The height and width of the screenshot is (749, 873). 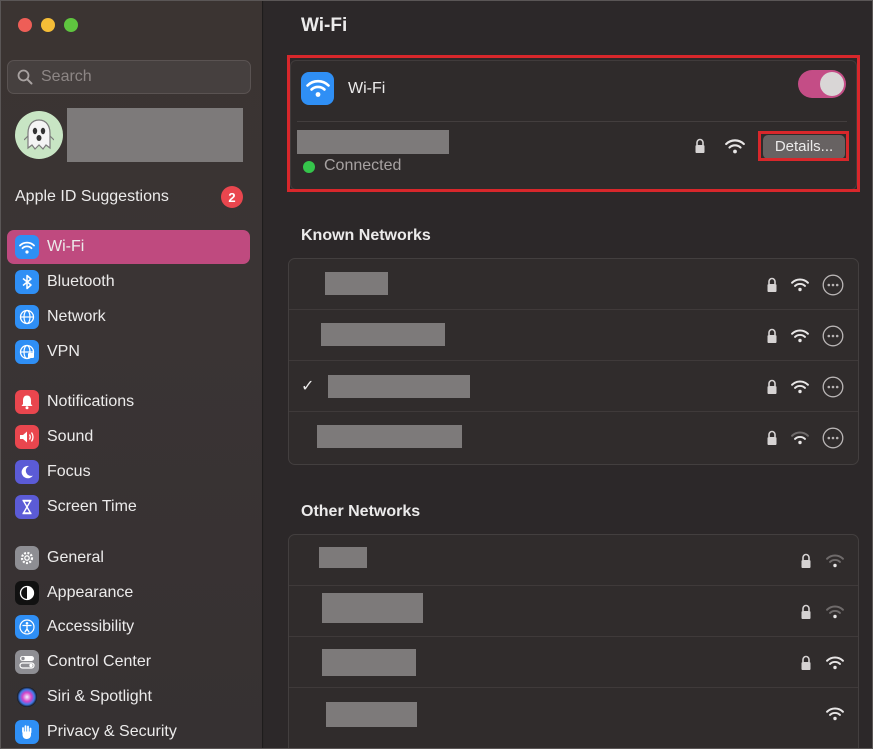 What do you see at coordinates (27, 247) in the screenshot?
I see `wifi-icon` at bounding box center [27, 247].